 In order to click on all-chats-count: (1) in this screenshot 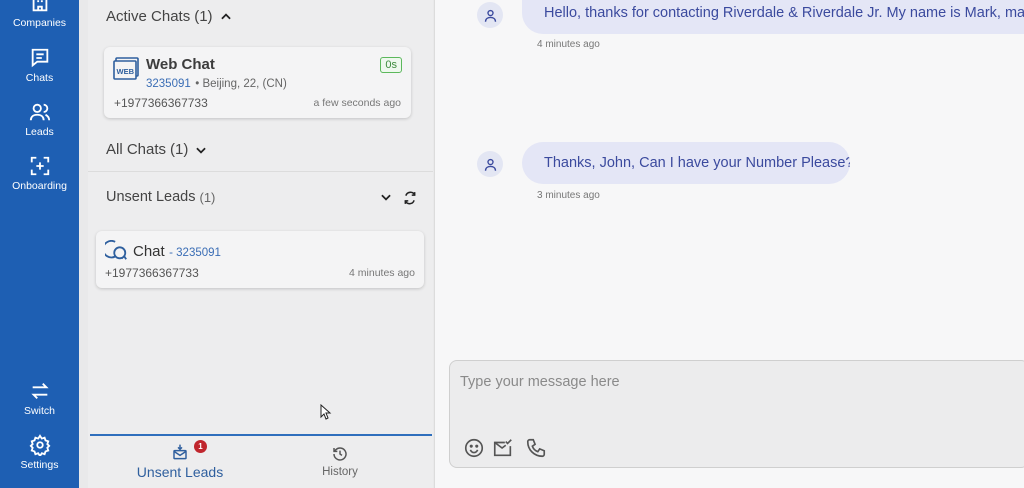, I will do `click(179, 149)`.